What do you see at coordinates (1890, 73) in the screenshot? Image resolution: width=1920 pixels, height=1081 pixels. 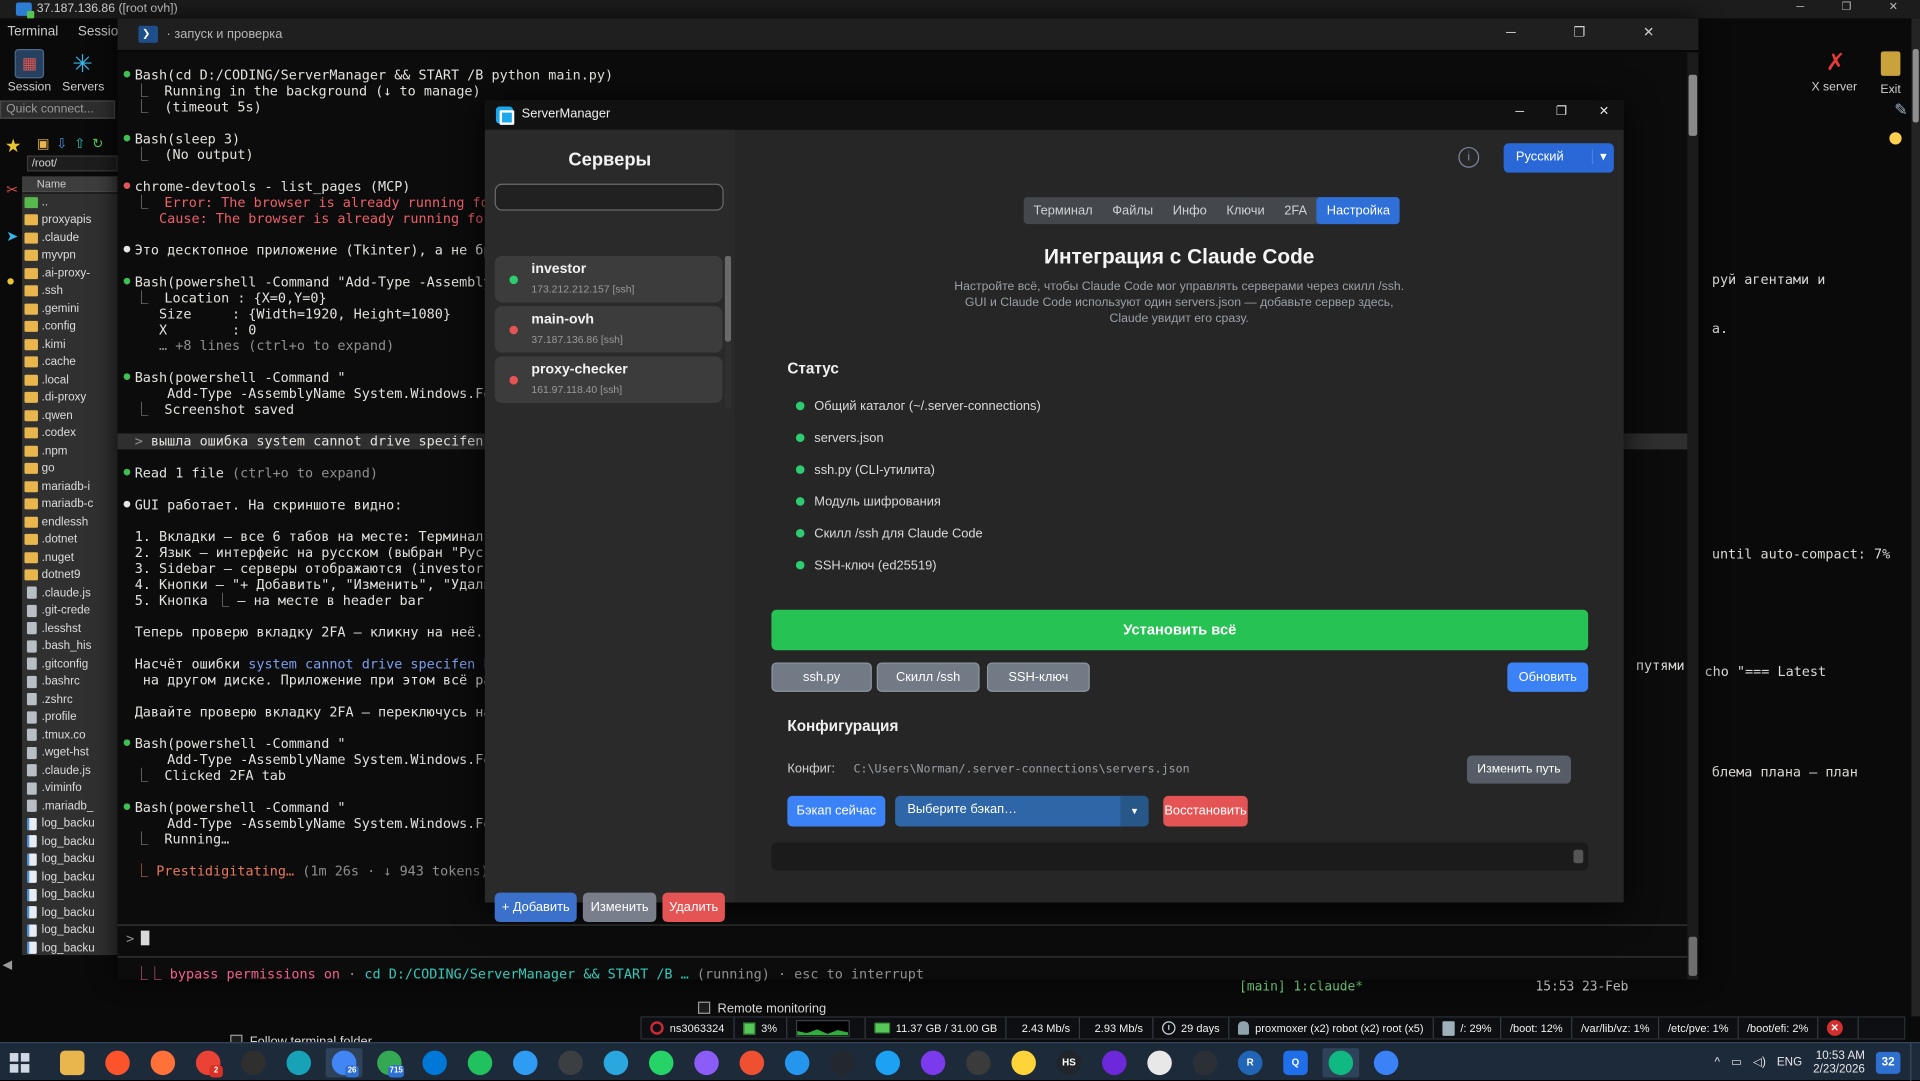 I see `exit-button: Exit` at bounding box center [1890, 73].